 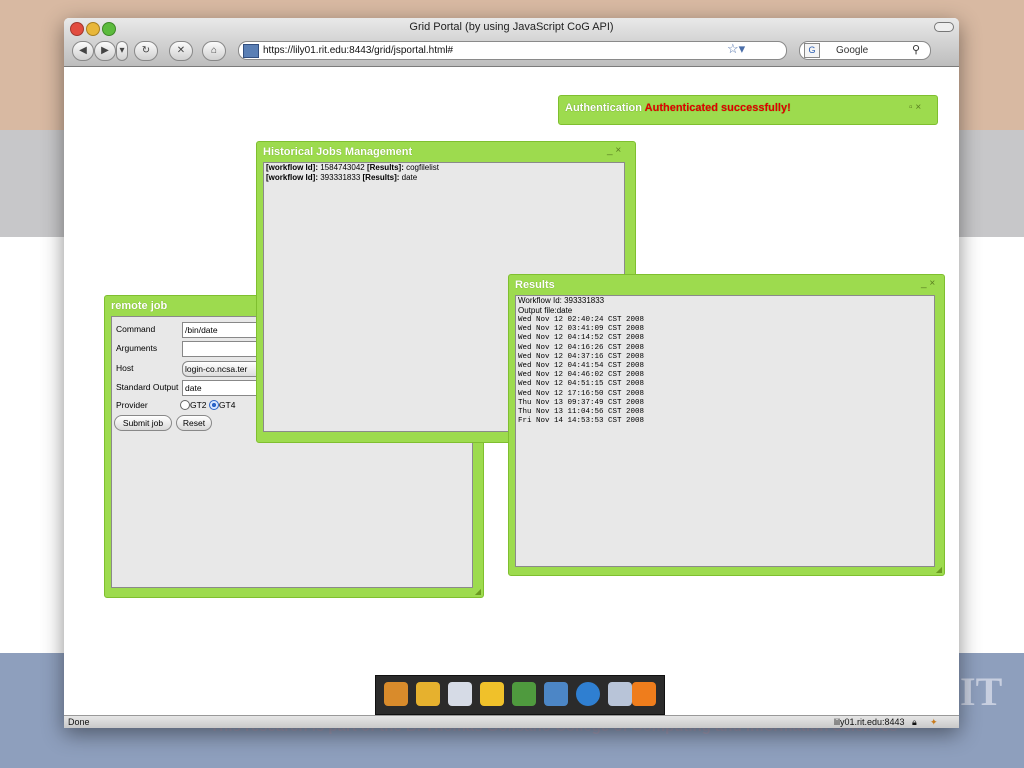 I want to click on results-title: Results, so click(x=535, y=285).